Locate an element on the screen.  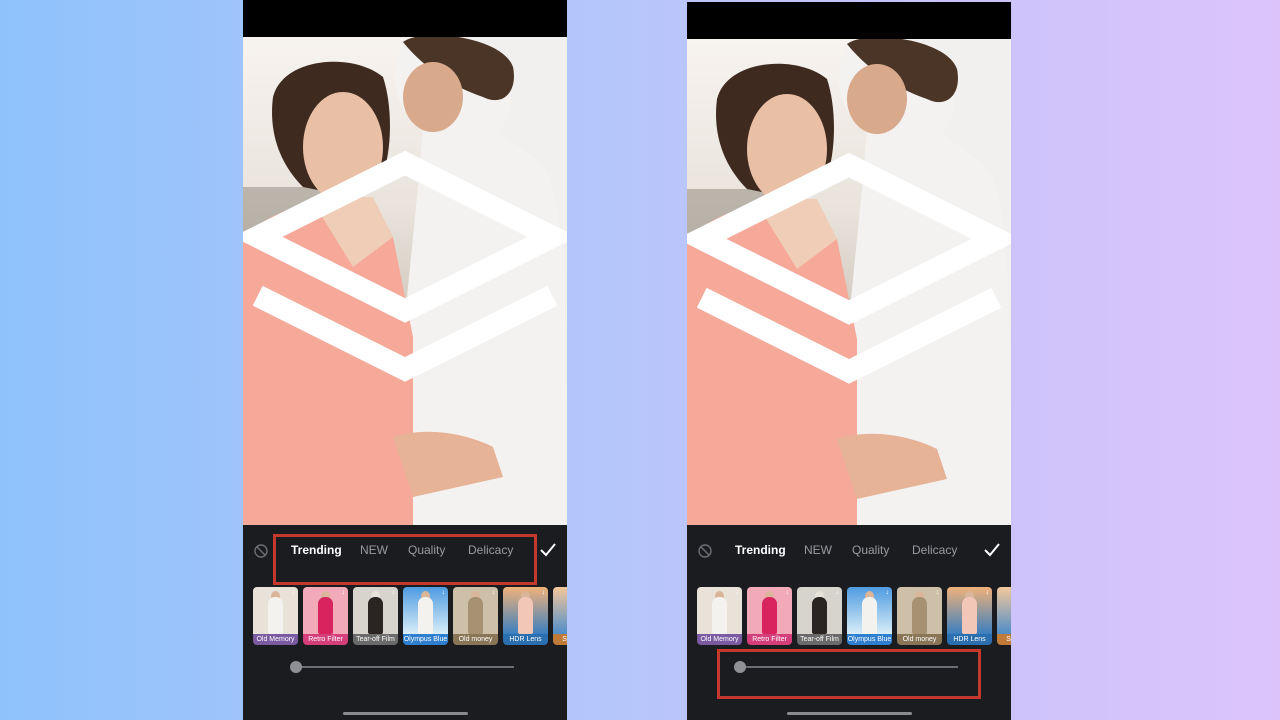
tab-new: NEW is located at coordinates (818, 550).